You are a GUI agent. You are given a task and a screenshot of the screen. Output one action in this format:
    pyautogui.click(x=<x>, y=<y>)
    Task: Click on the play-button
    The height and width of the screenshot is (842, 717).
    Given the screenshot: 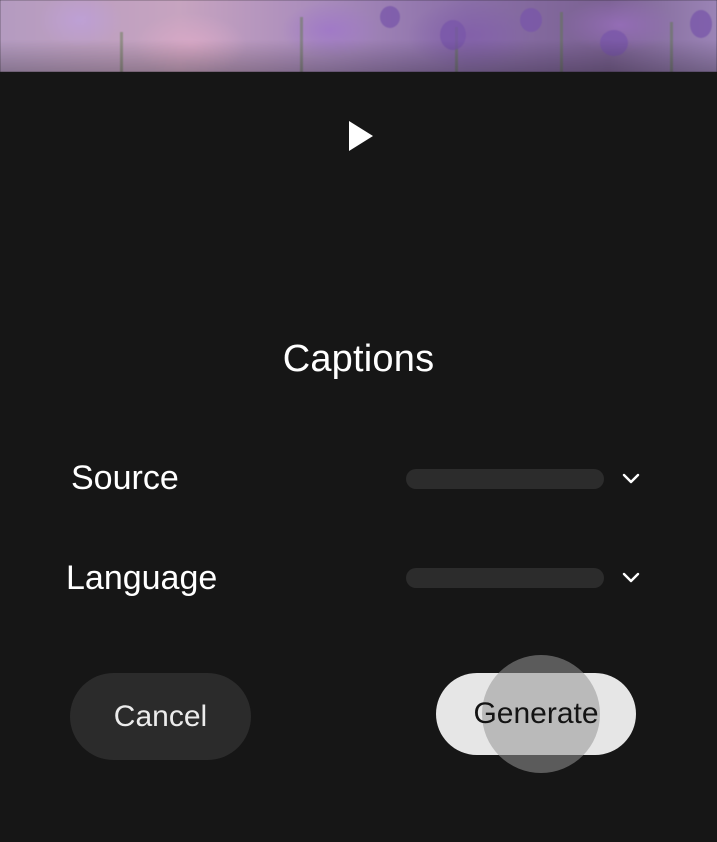 What is the action you would take?
    pyautogui.click(x=361, y=136)
    